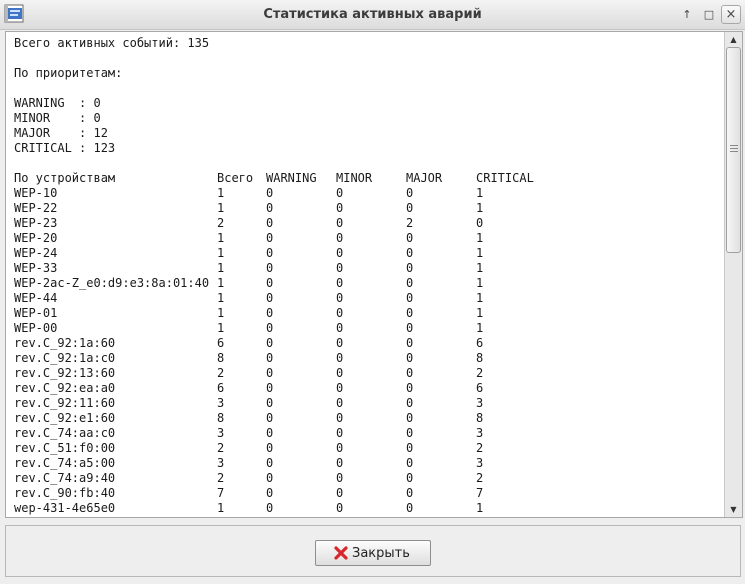  I want to click on device-name: rev.C_92:1a:60, so click(65, 343).